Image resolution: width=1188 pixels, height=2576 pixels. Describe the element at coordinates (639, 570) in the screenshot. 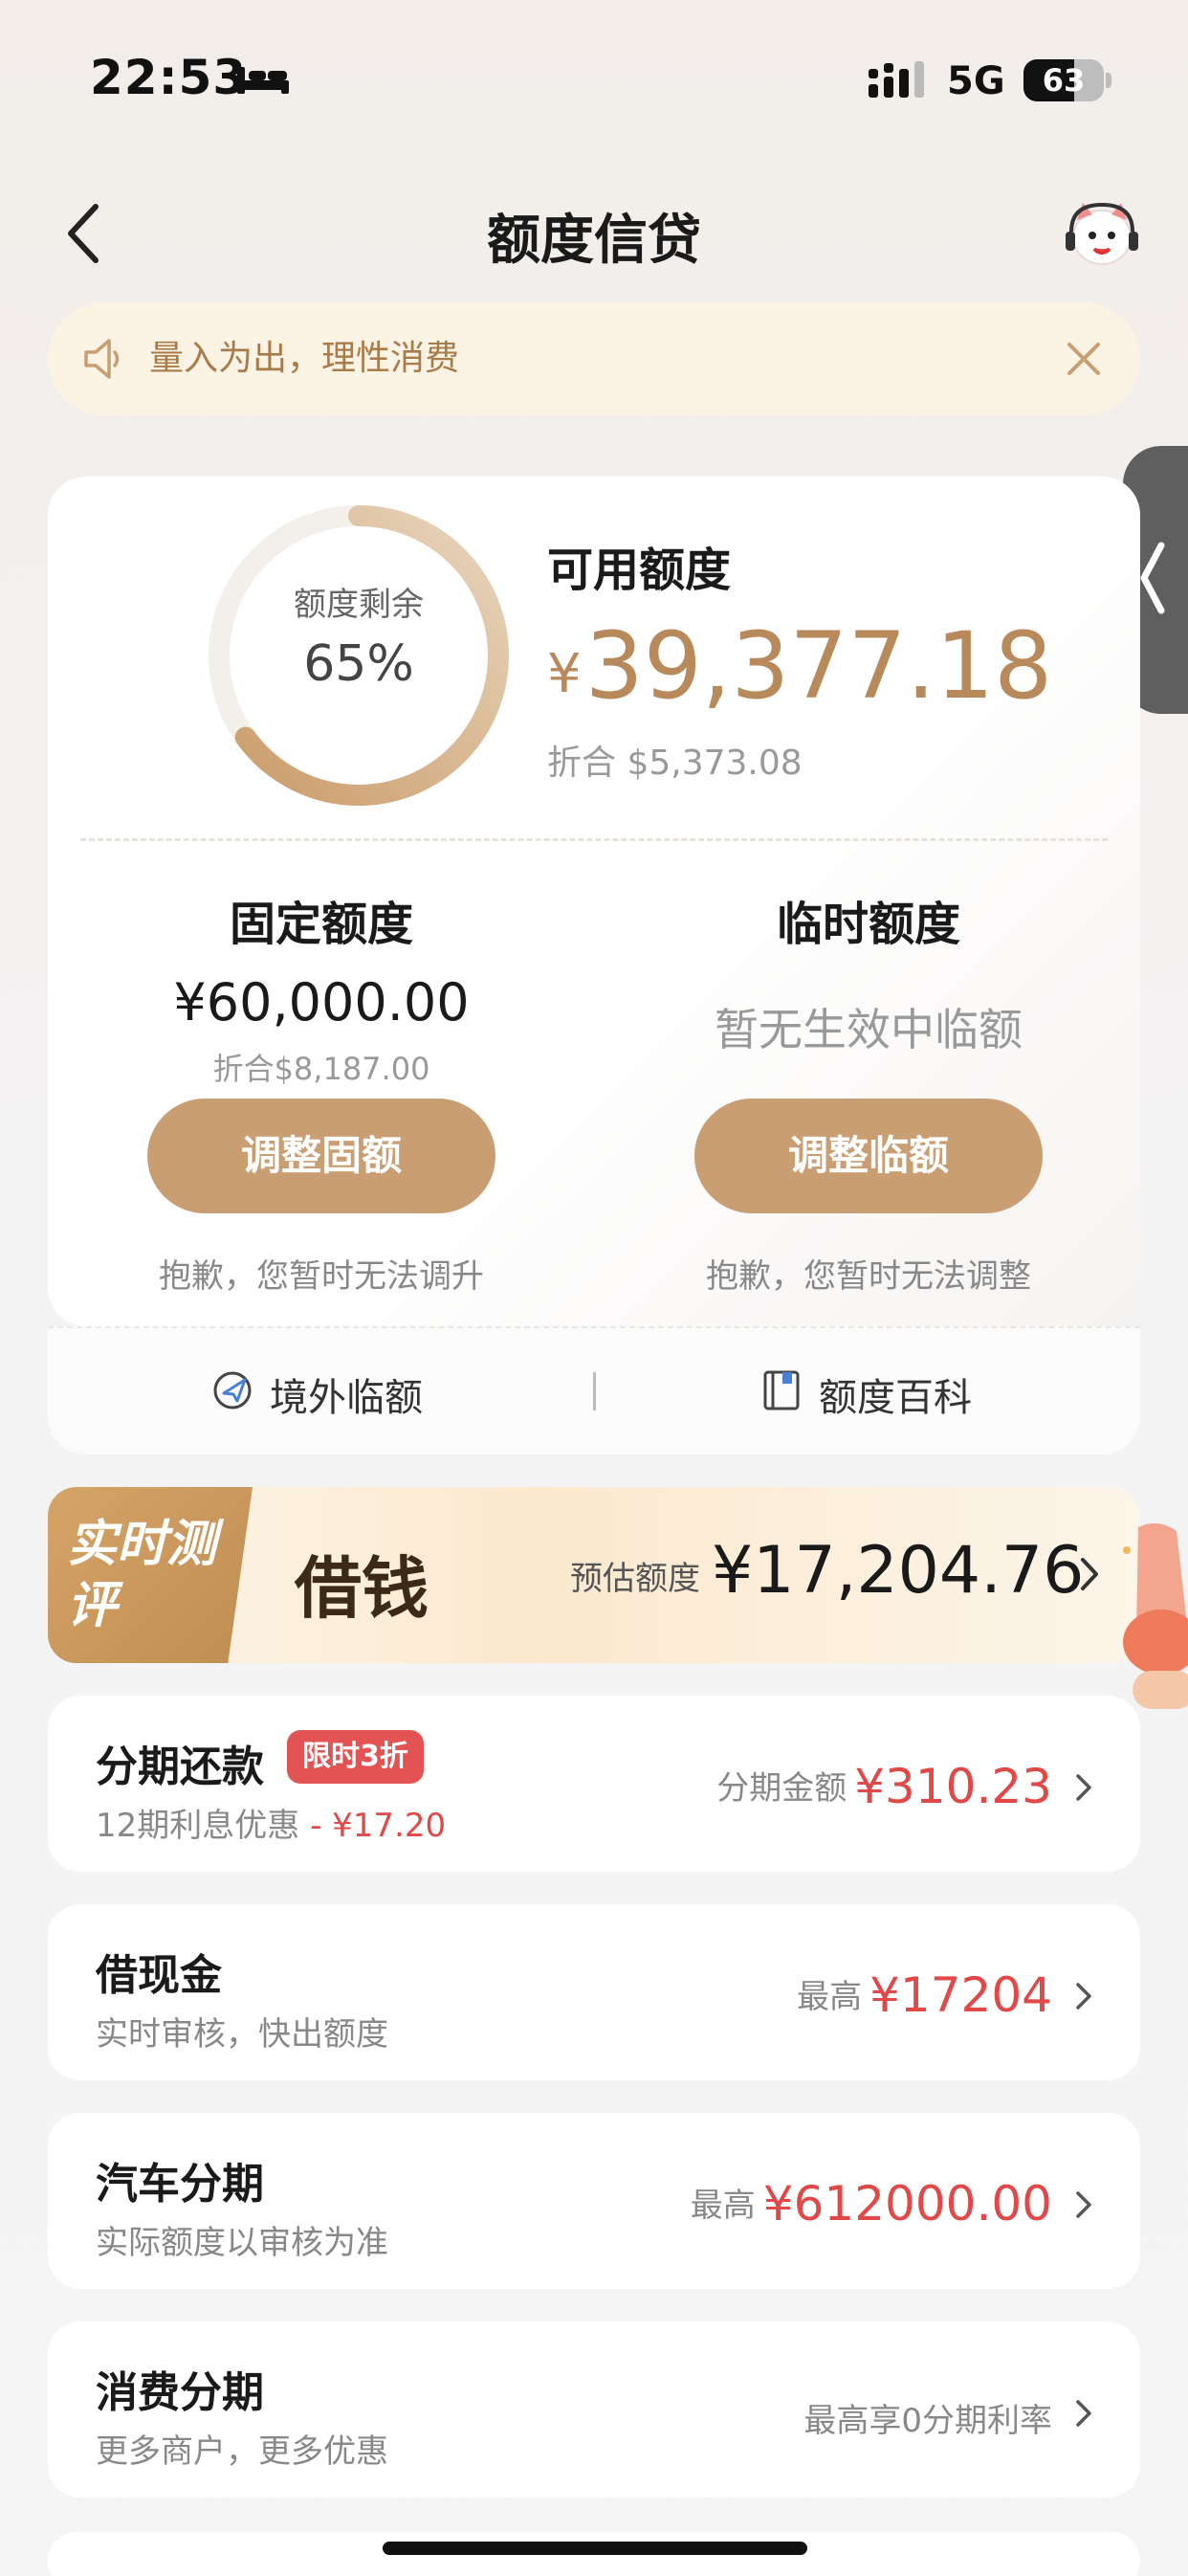

I see `available-credit-label: 可用额度` at that location.